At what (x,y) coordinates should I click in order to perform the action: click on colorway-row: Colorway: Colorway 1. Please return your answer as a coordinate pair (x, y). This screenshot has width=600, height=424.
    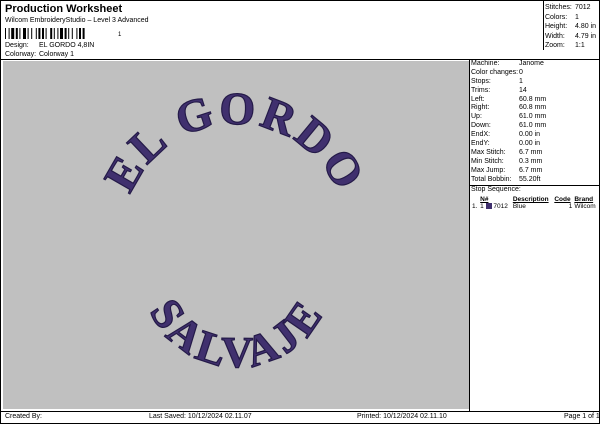
    Looking at the image, I should click on (39, 54).